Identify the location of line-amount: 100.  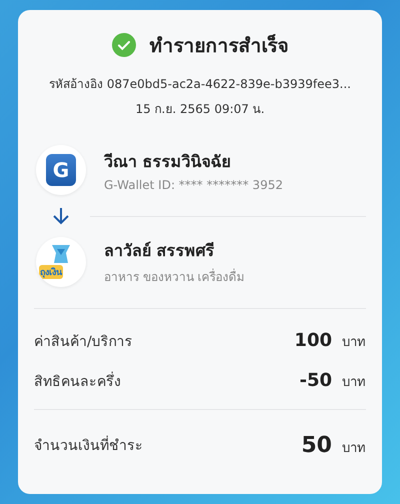
(313, 340).